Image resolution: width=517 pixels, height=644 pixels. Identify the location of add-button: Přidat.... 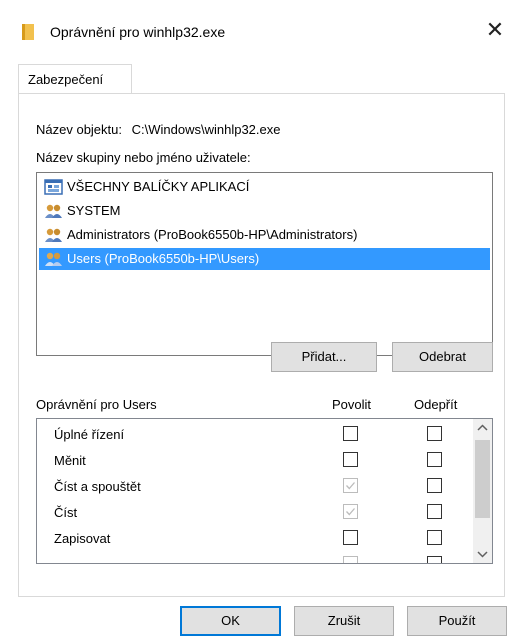
(324, 357).